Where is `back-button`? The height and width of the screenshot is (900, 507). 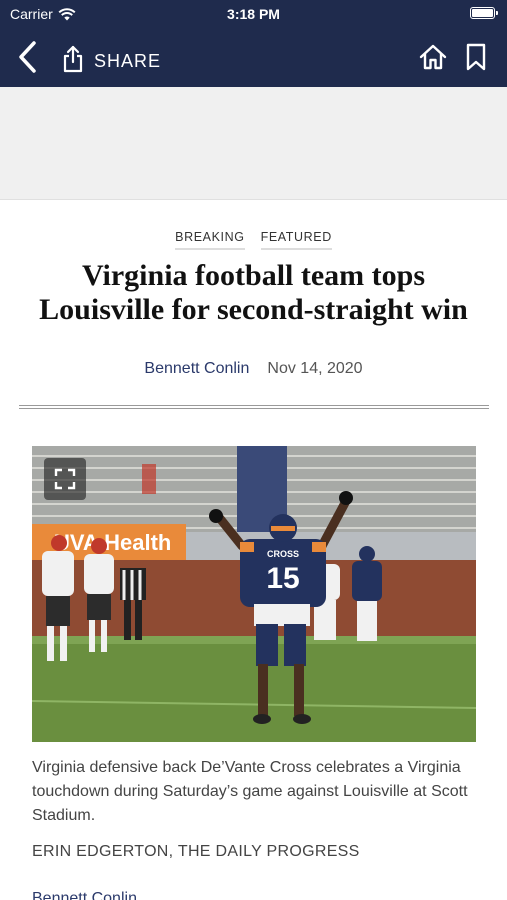
back-button is located at coordinates (28, 57).